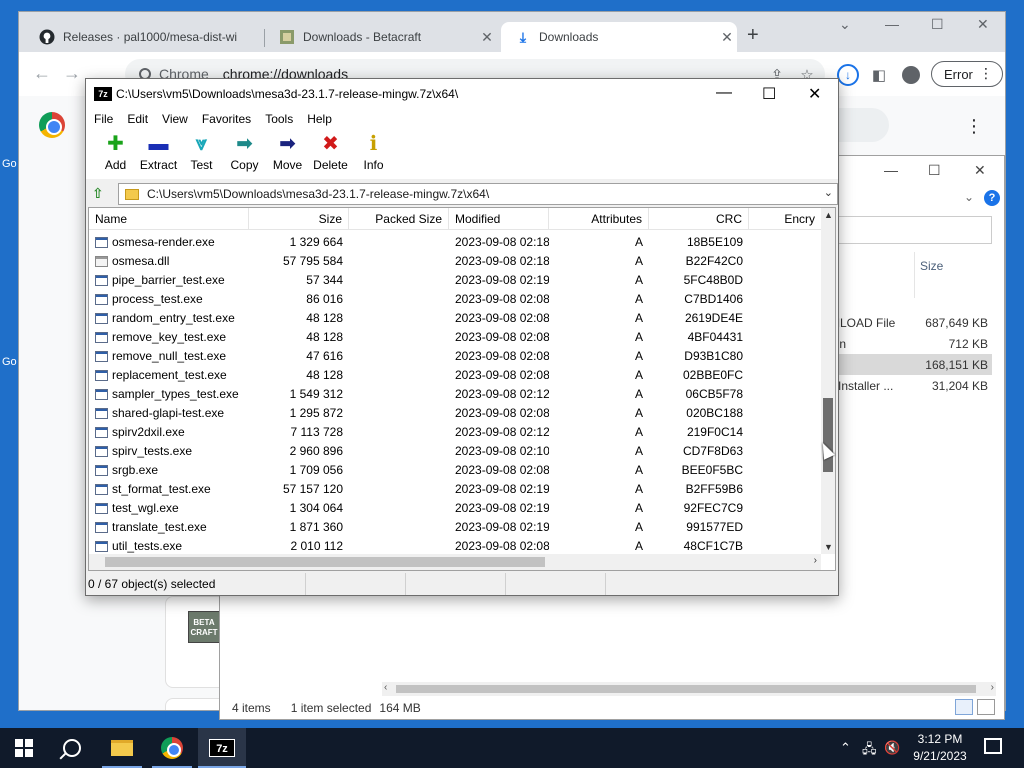 The image size is (1024, 768). Describe the element at coordinates (287, 154) in the screenshot. I see `move-button: ➡ Move` at that location.